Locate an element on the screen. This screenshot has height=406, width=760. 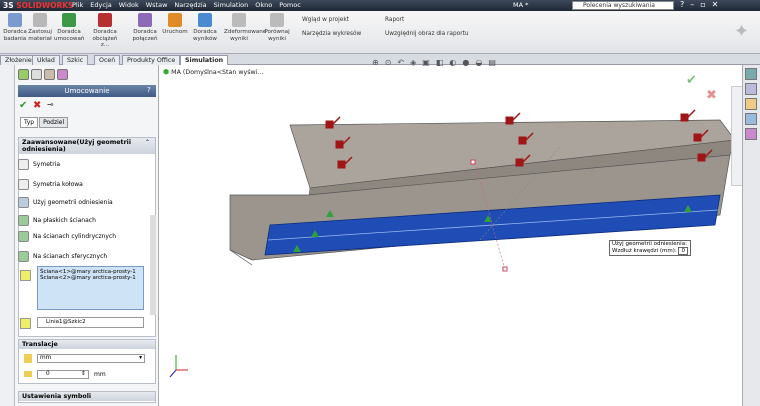
callout-value: 0 is located at coordinates (683, 251).